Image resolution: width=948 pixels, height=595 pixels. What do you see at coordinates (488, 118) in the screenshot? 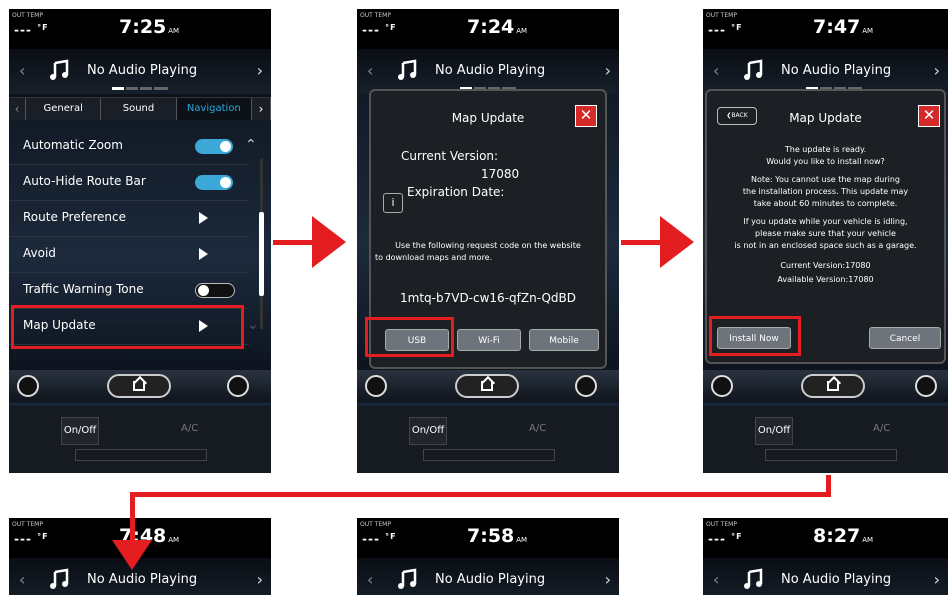
I see `dialog-title: Map Update` at bounding box center [488, 118].